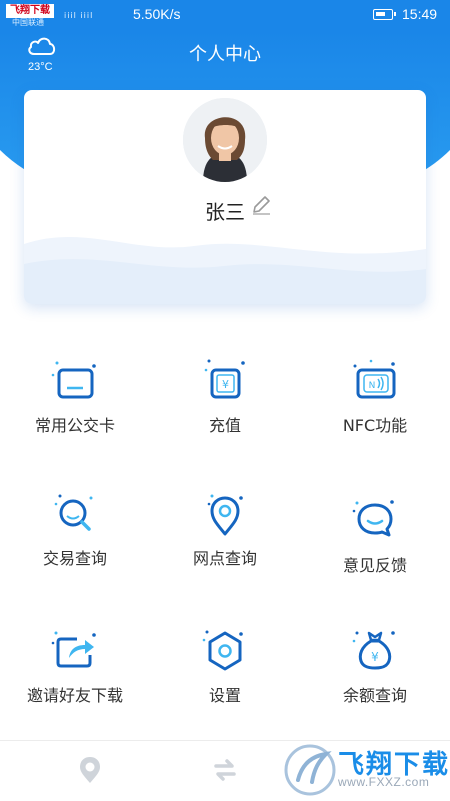 This screenshot has width=450, height=801. I want to click on feedback-icon, so click(373, 518).